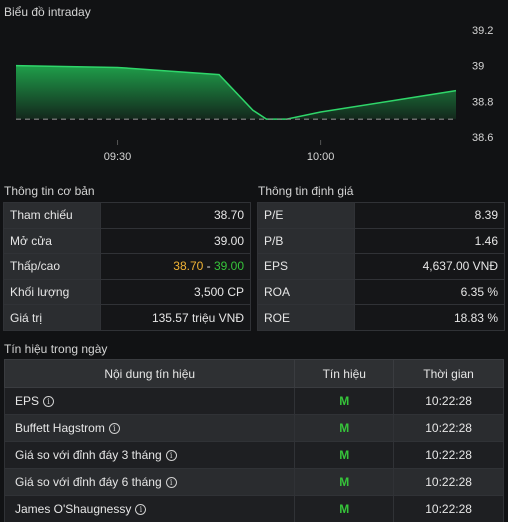 This screenshot has height=522, width=508. What do you see at coordinates (175, 292) in the screenshot?
I see `volume-value: 3,500 CP` at bounding box center [175, 292].